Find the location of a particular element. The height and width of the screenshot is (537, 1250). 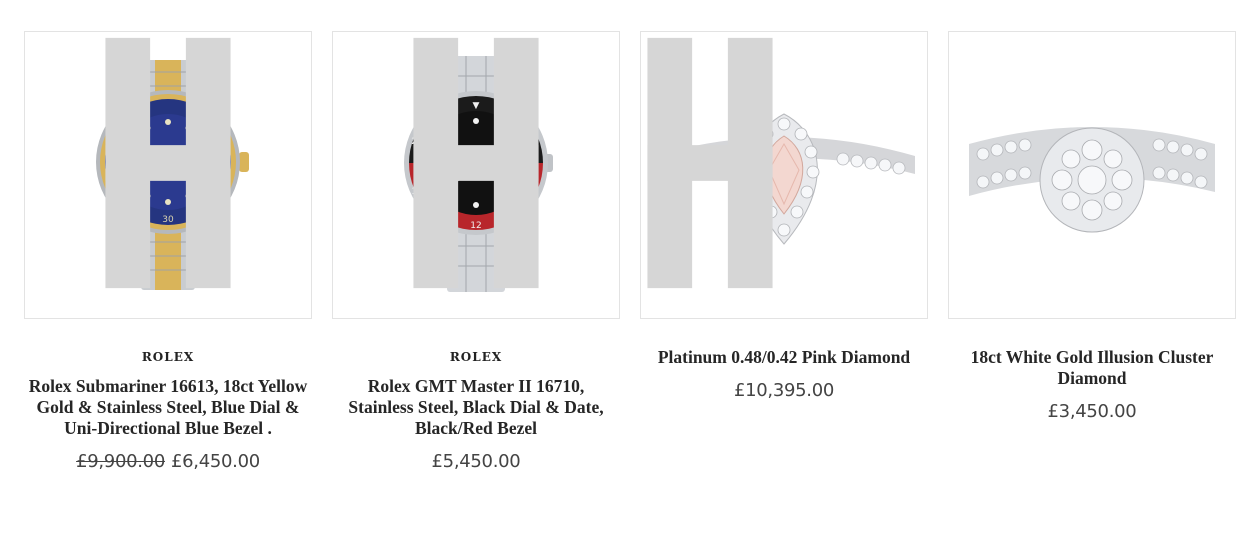

product-price: £10,395.00 is located at coordinates (784, 390).